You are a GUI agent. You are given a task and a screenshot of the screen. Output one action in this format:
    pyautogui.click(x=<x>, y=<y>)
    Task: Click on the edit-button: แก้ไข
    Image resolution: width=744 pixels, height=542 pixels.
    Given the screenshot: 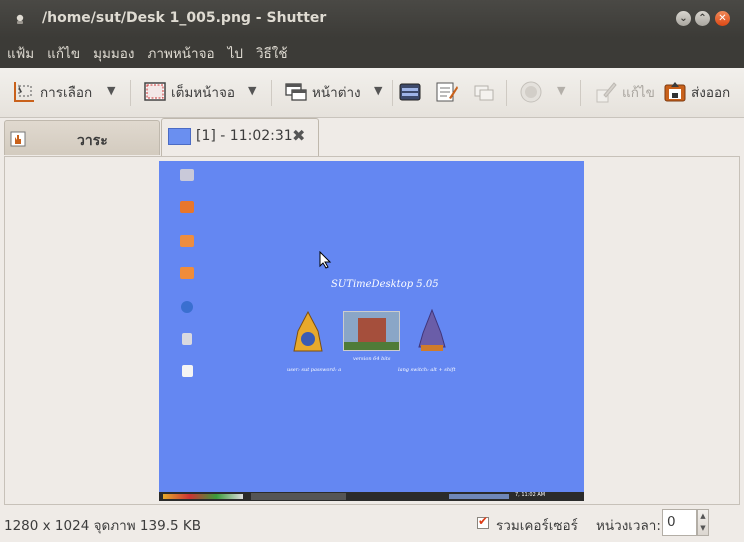 What is the action you would take?
    pyautogui.click(x=624, y=92)
    